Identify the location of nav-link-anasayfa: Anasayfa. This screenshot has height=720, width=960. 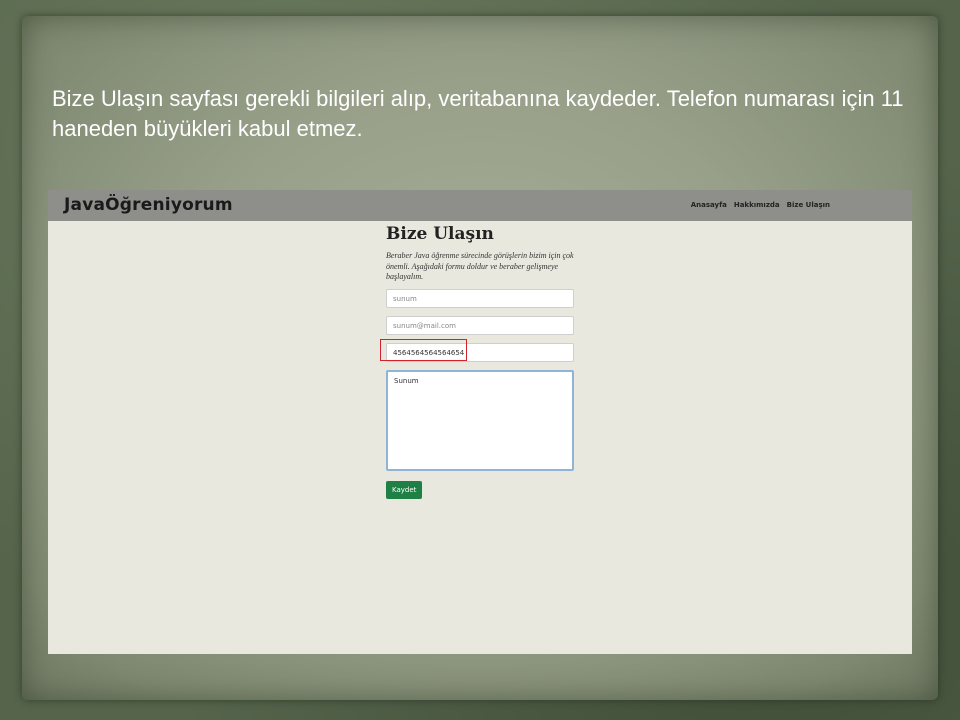
(709, 205).